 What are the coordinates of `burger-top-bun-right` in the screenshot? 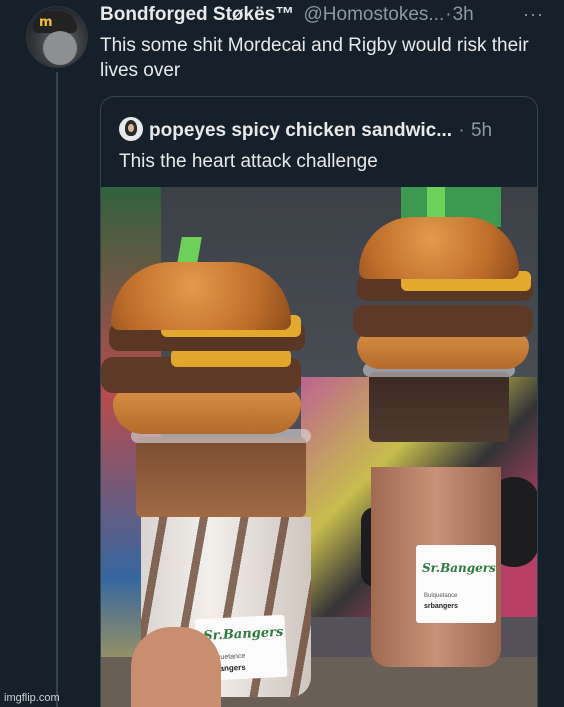 It's located at (439, 248).